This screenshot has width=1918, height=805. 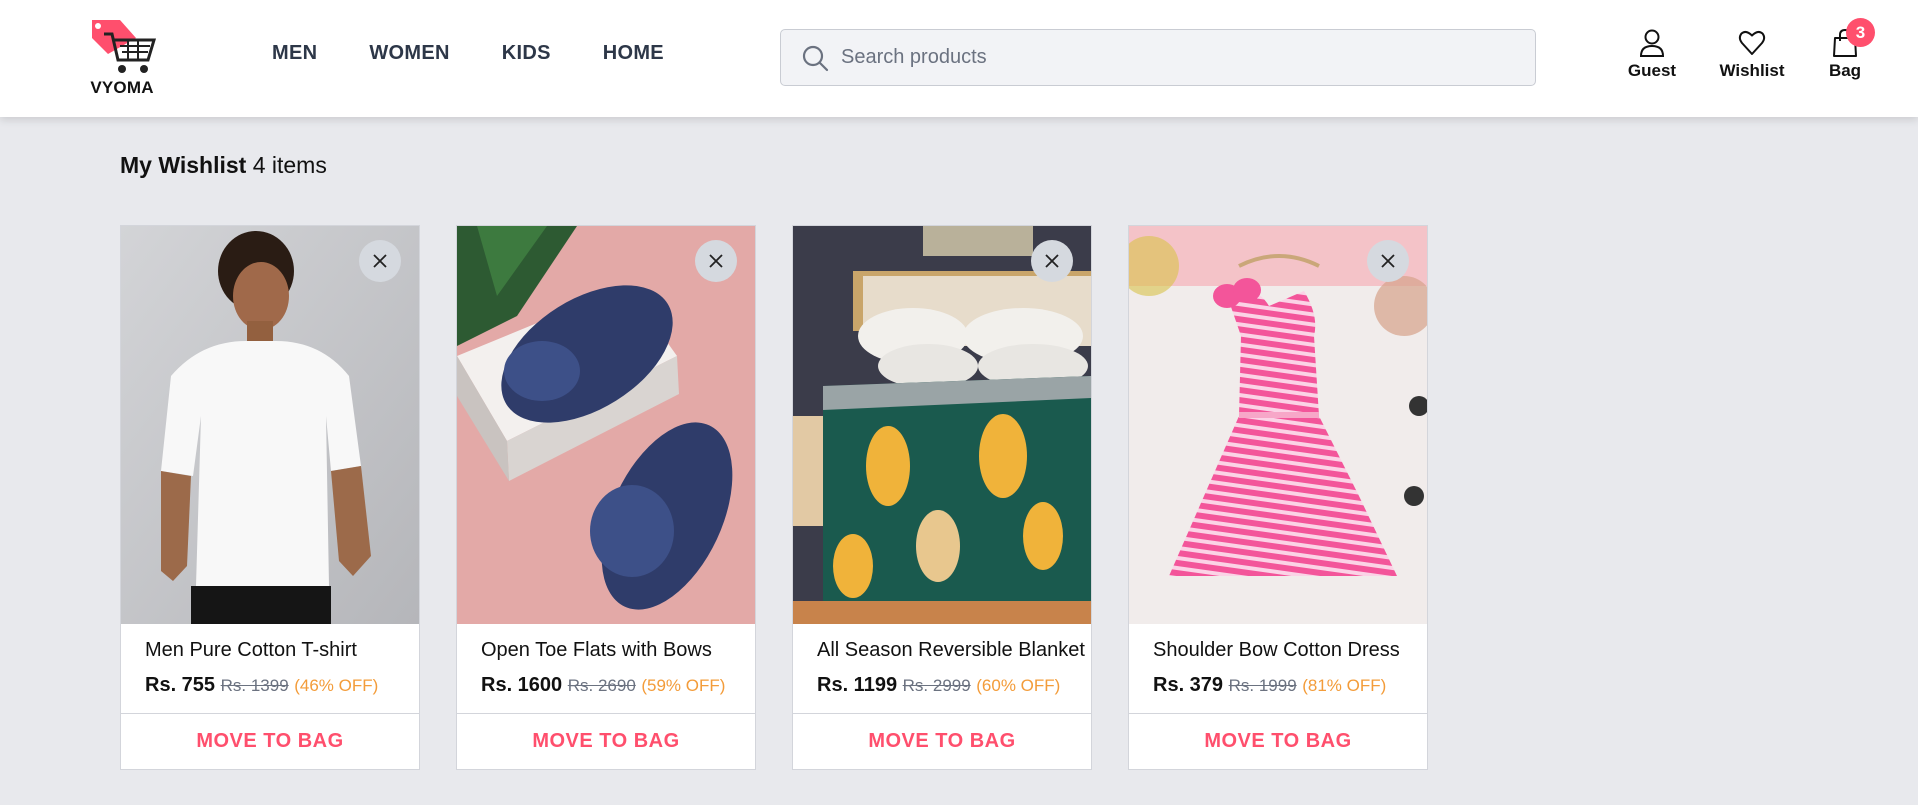 What do you see at coordinates (336, 685) in the screenshot?
I see `discount-label: (46% OFF)` at bounding box center [336, 685].